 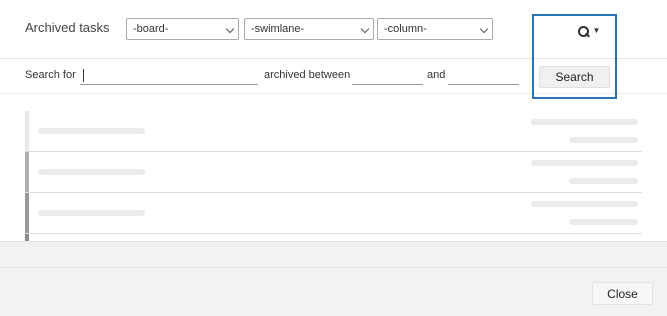 What do you see at coordinates (67, 27) in the screenshot?
I see `dialog-title: Archived tasks` at bounding box center [67, 27].